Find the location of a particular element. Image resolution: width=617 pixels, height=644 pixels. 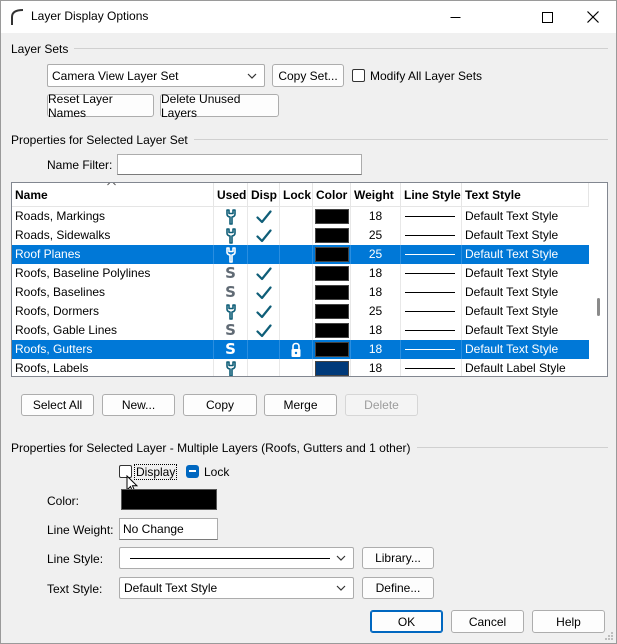

lock-checkbox-indeterminate is located at coordinates (192, 471).